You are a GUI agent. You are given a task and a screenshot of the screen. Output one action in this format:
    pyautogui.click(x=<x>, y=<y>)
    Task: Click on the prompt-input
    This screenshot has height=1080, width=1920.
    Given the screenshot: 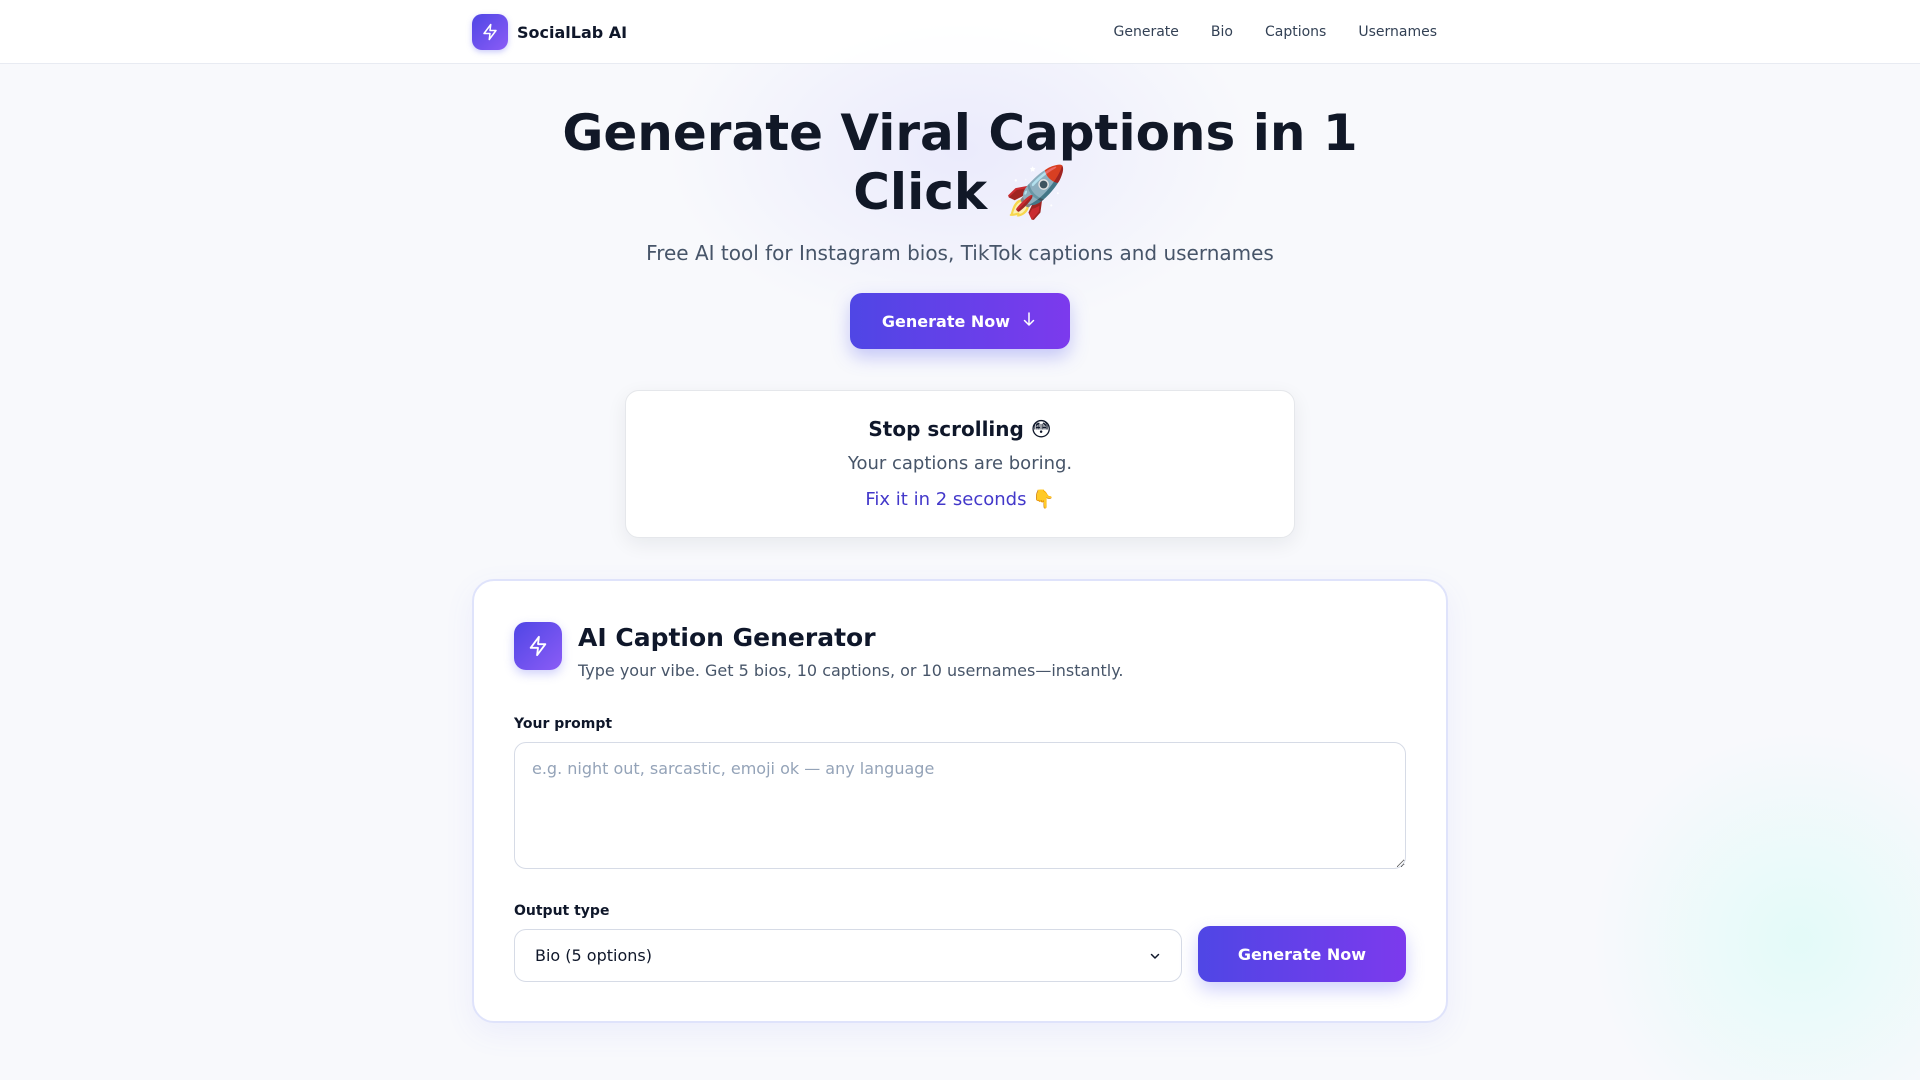 What is the action you would take?
    pyautogui.click(x=960, y=805)
    